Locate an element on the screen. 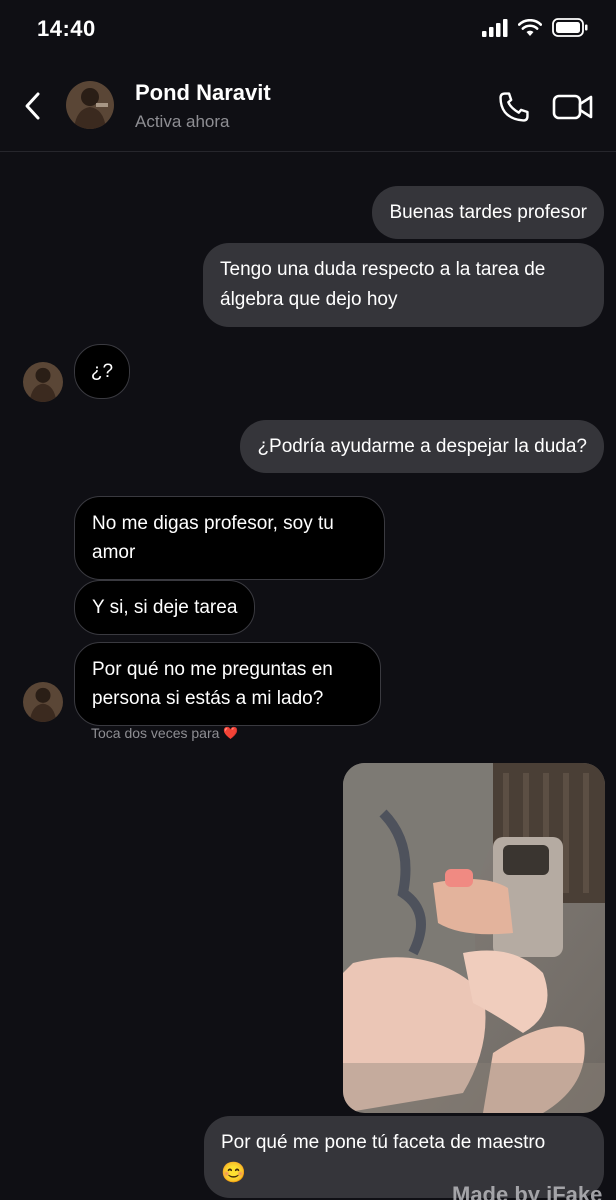  video-camera-icon is located at coordinates (572, 107).